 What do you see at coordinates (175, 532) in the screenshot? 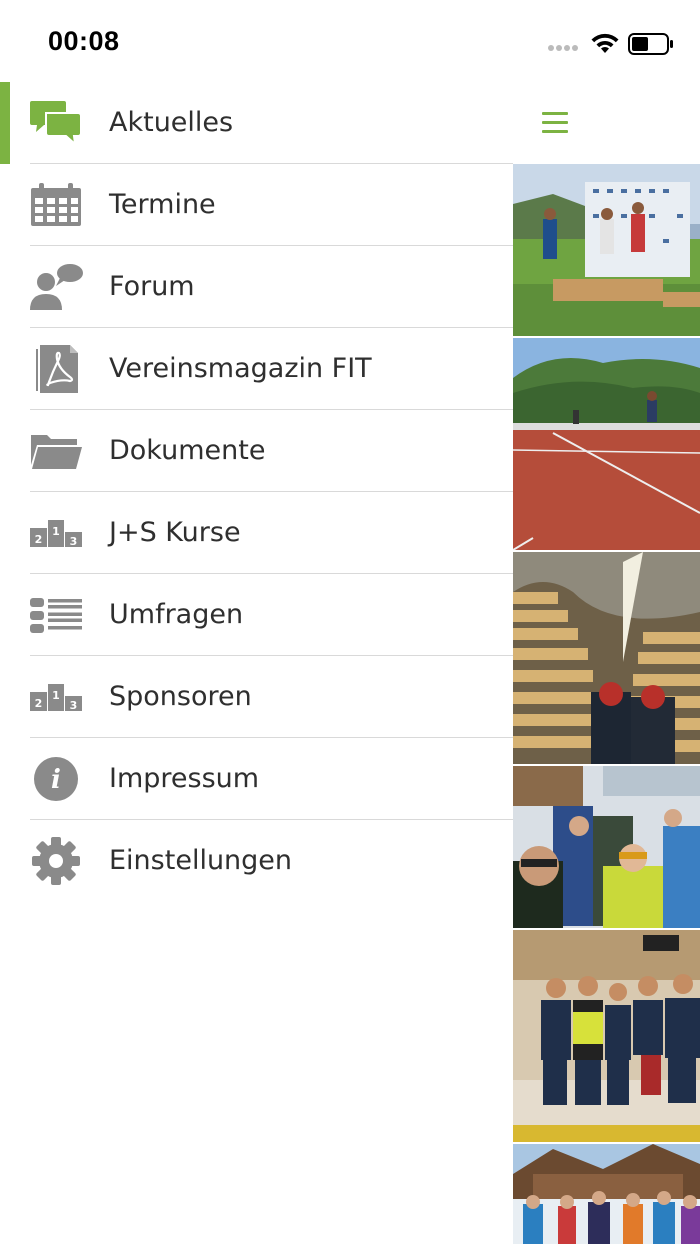
I see `menu-item-label: J+S Kurse` at bounding box center [175, 532].